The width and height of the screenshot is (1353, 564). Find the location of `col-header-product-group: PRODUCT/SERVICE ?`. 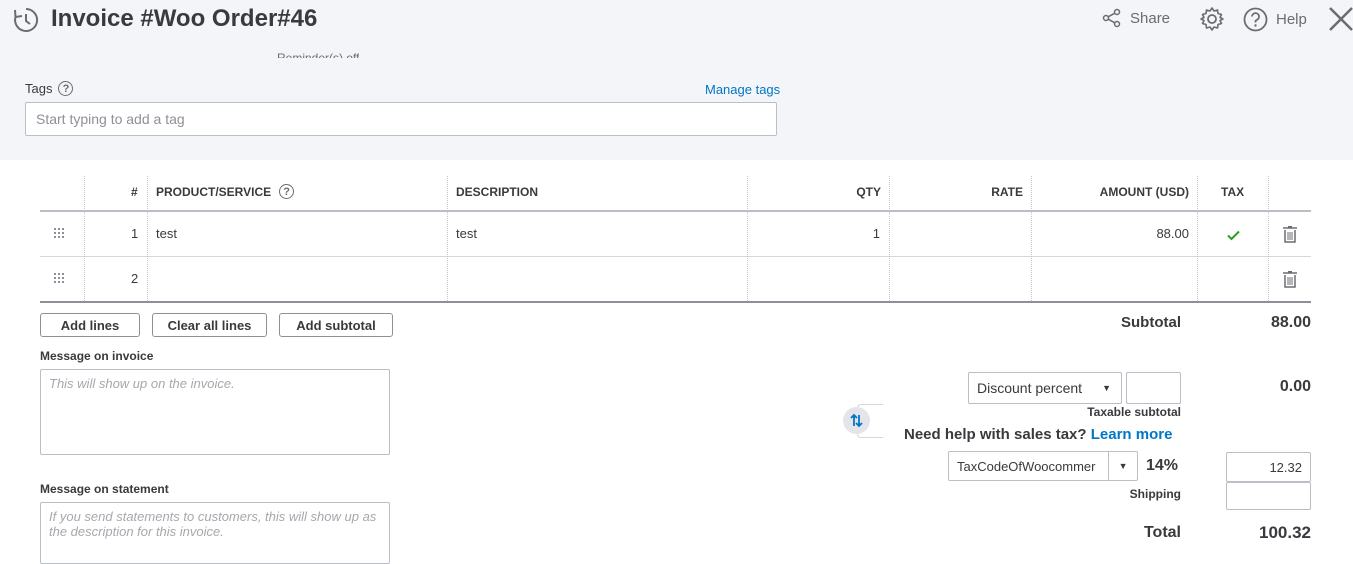

col-header-product-group: PRODUCT/SERVICE ? is located at coordinates (225, 191).